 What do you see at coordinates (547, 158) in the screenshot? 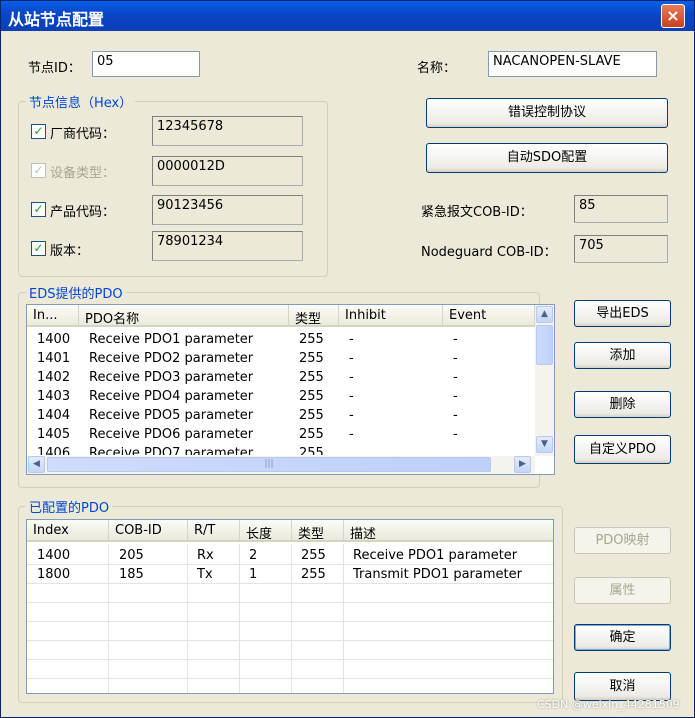
I see `auto-sdo-config-button: 自动SDO配置` at bounding box center [547, 158].